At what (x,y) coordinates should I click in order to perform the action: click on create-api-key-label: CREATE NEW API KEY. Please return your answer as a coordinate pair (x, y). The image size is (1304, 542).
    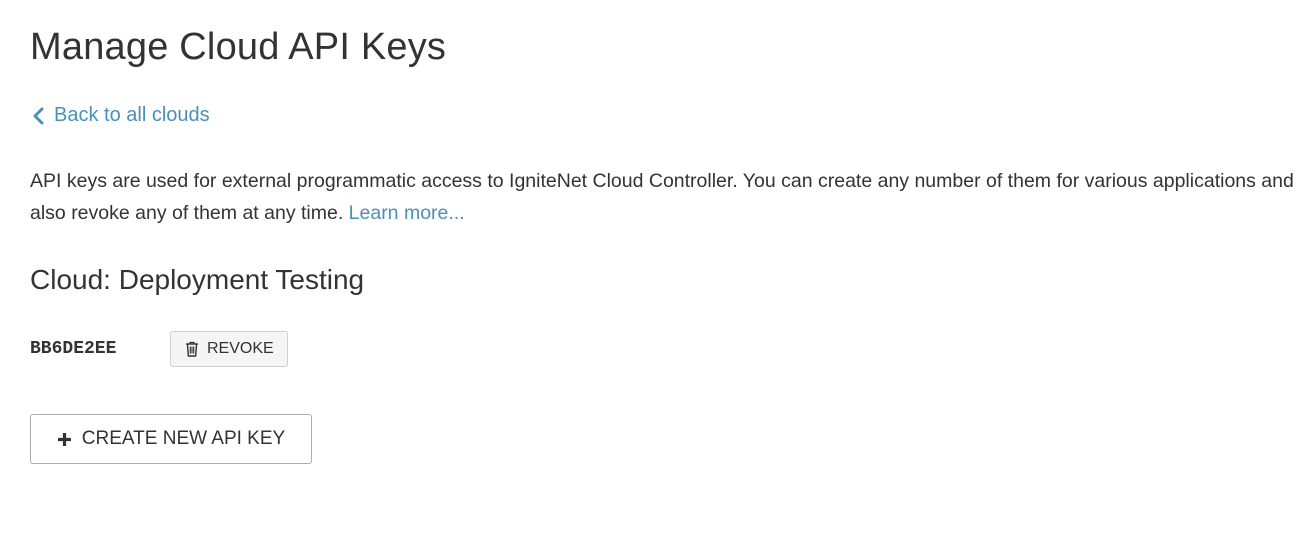
    Looking at the image, I should click on (183, 438).